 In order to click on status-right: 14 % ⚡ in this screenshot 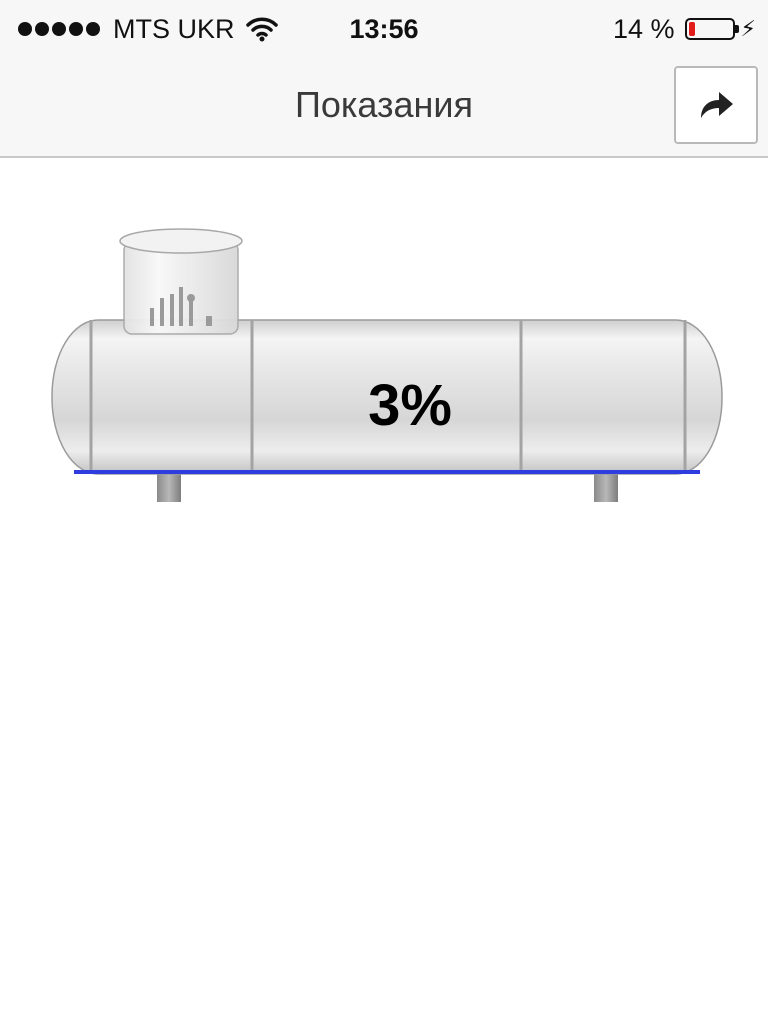, I will do `click(684, 29)`.